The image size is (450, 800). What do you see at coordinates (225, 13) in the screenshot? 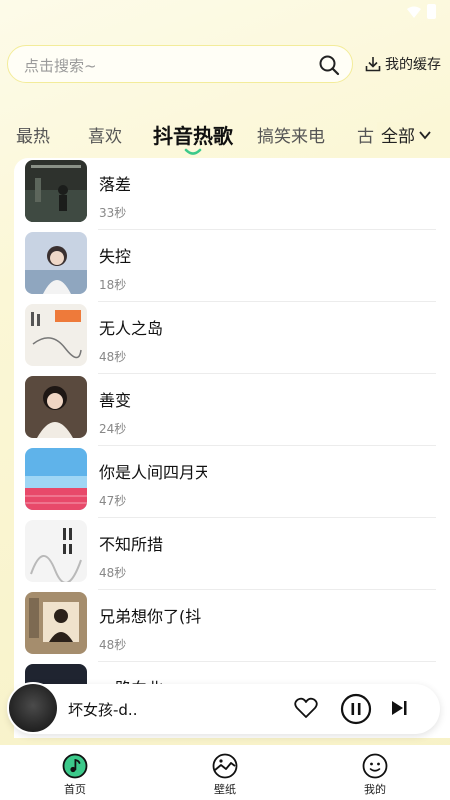
I see `status-bar` at bounding box center [225, 13].